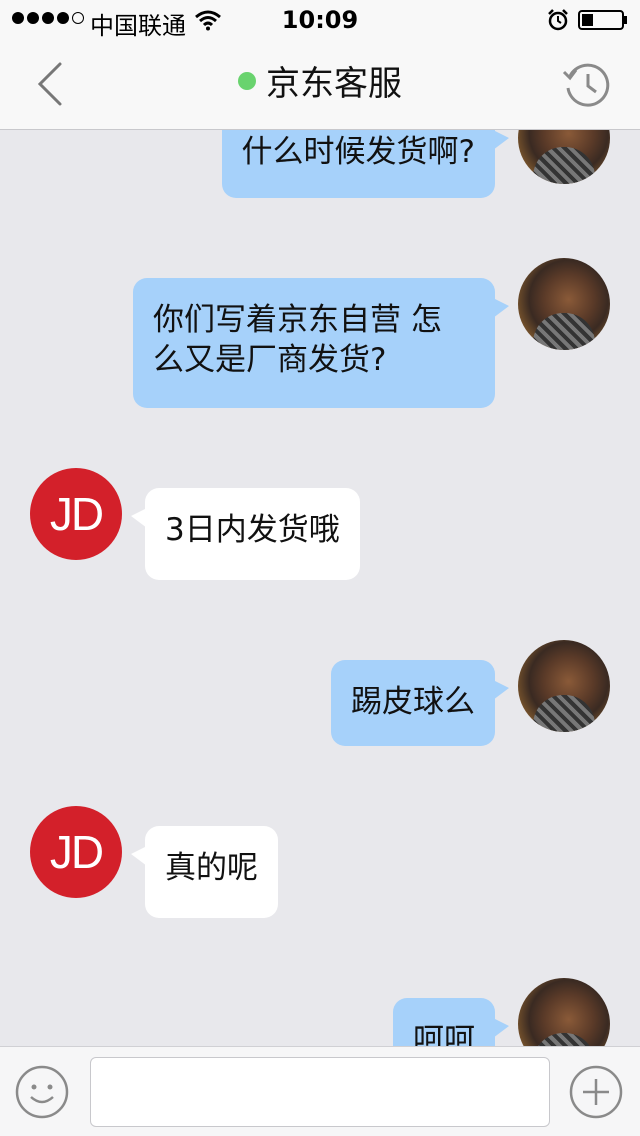 The image size is (640, 1136). Describe the element at coordinates (420, 703) in the screenshot. I see `message-bubble-outgoing: 踢皮球么` at that location.